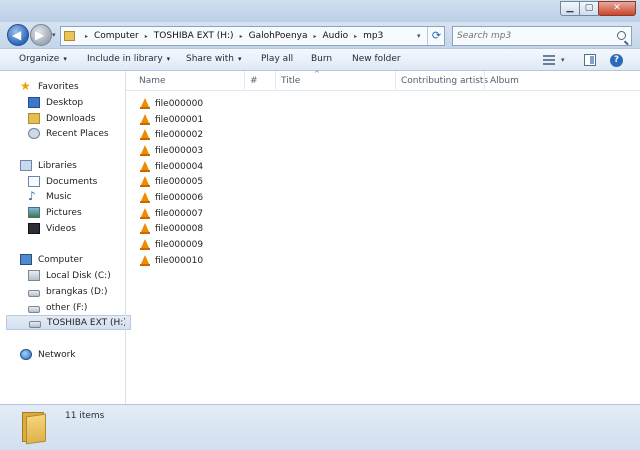 This screenshot has width=640, height=450. I want to click on include-in-library-button: Include in library ▾, so click(128, 59).